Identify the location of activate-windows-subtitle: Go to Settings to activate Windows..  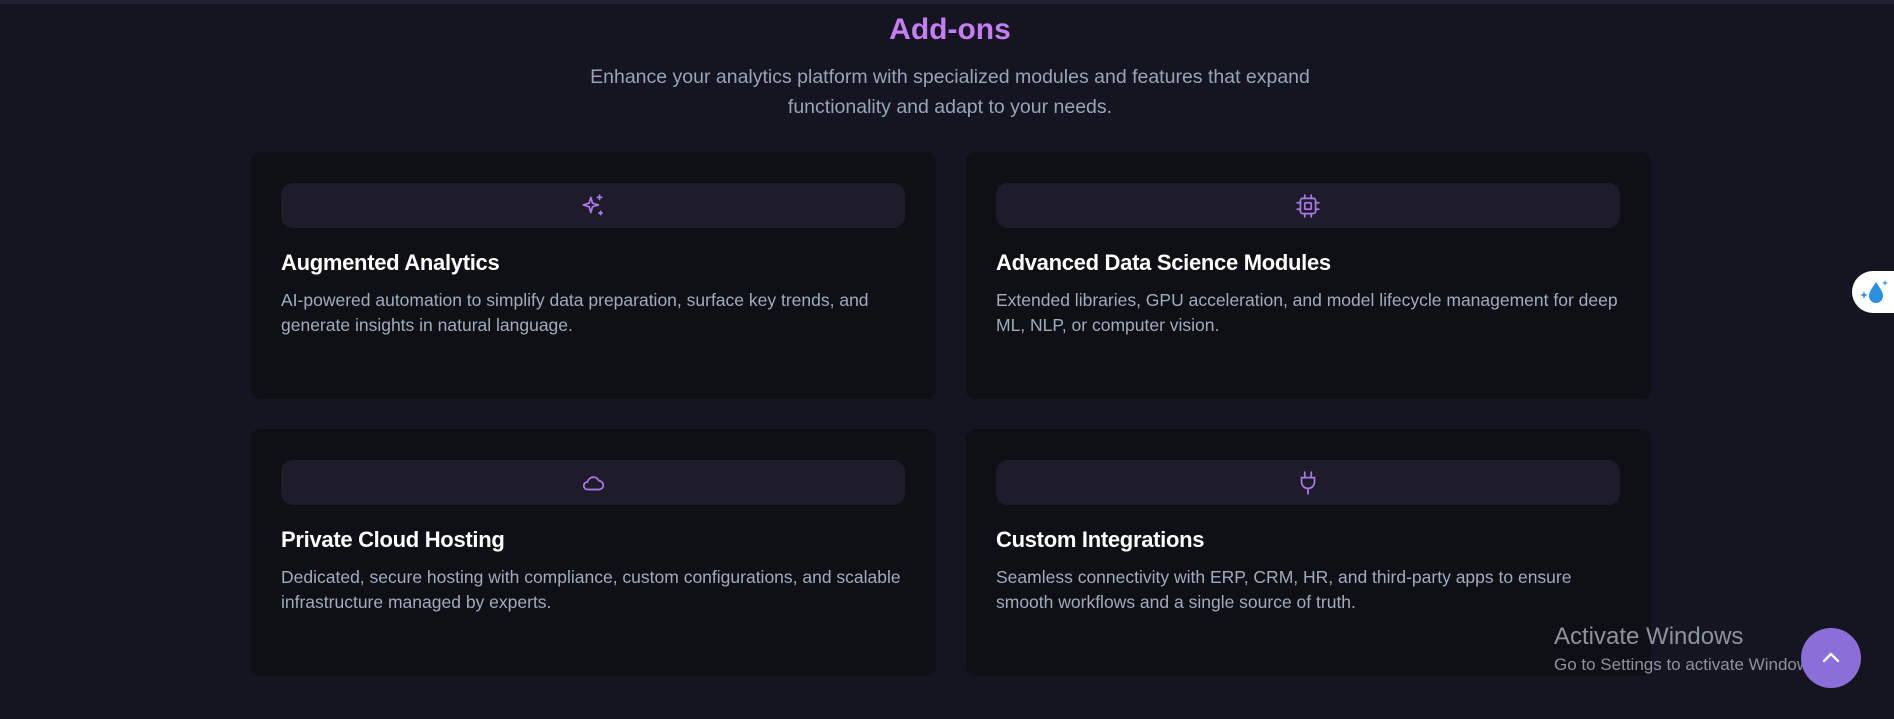
(1688, 664).